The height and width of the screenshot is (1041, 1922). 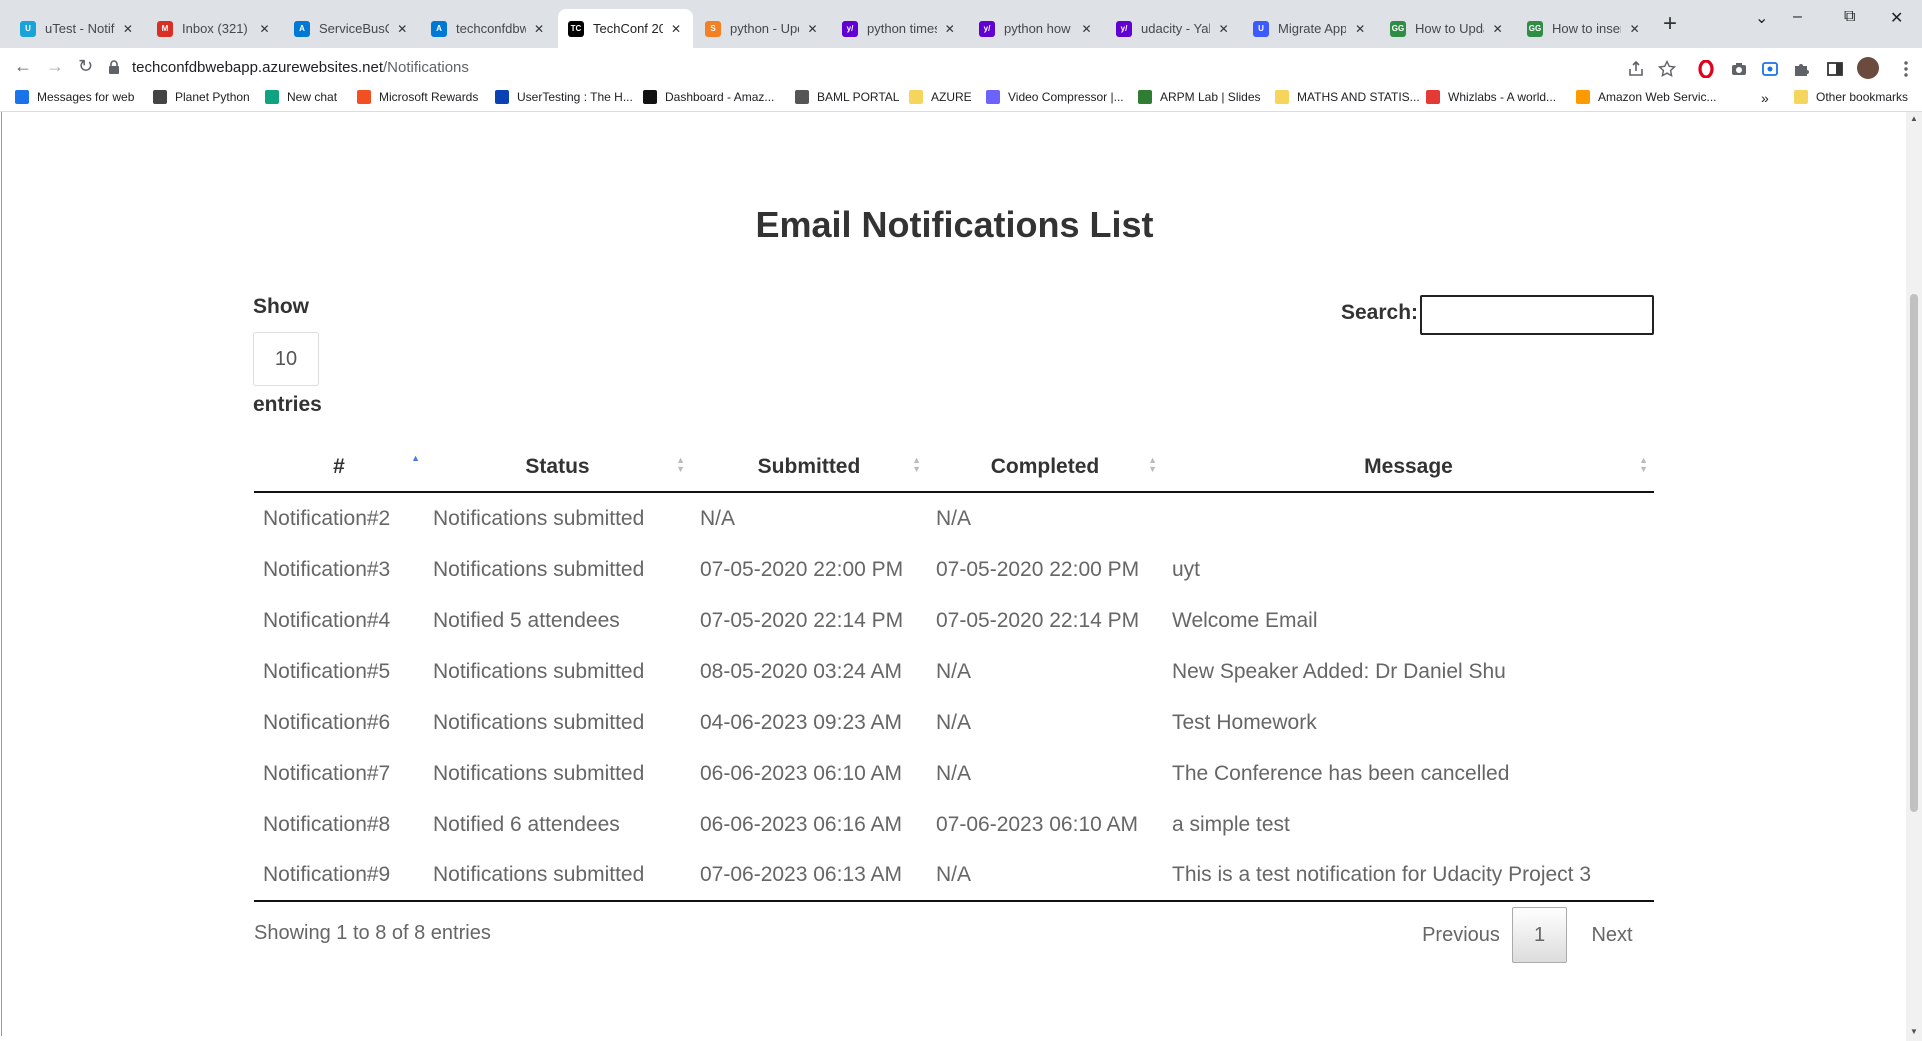 I want to click on forward-arrow-icon: →, so click(x=55, y=66).